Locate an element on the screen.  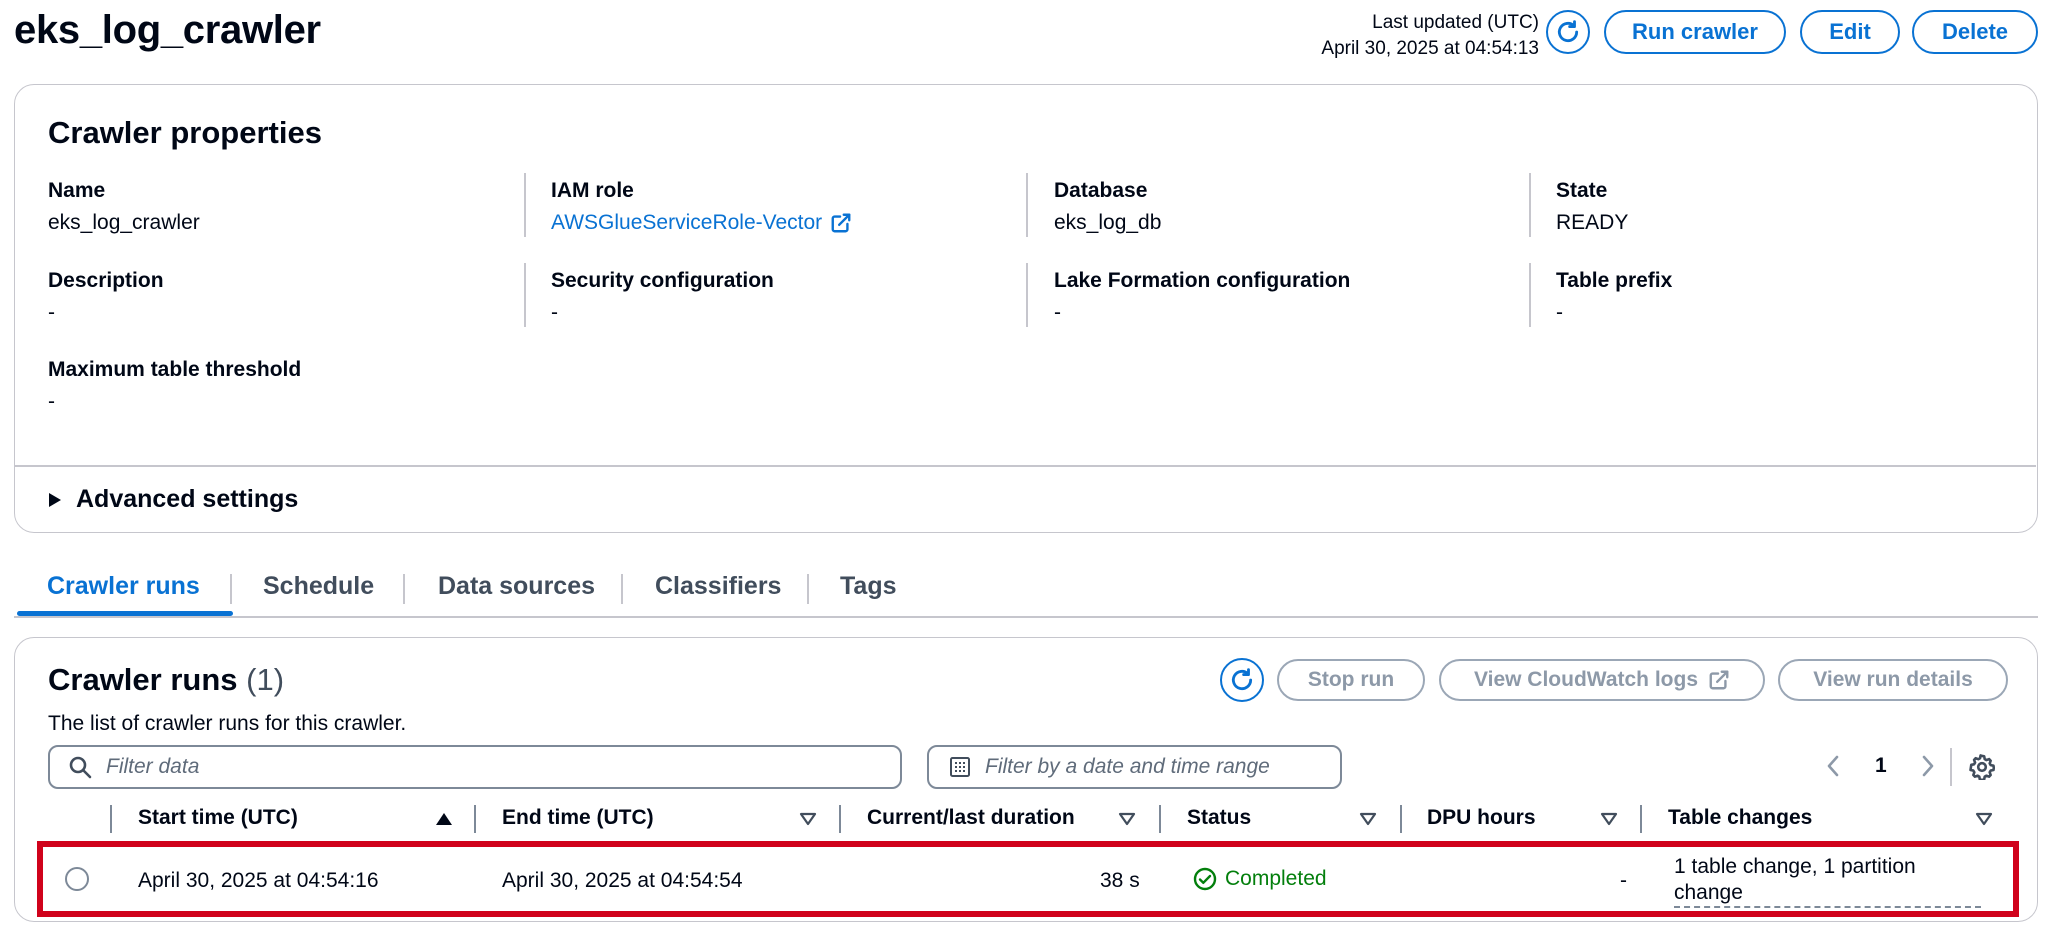
prop-database-value: eks_log_db is located at coordinates (1108, 222).